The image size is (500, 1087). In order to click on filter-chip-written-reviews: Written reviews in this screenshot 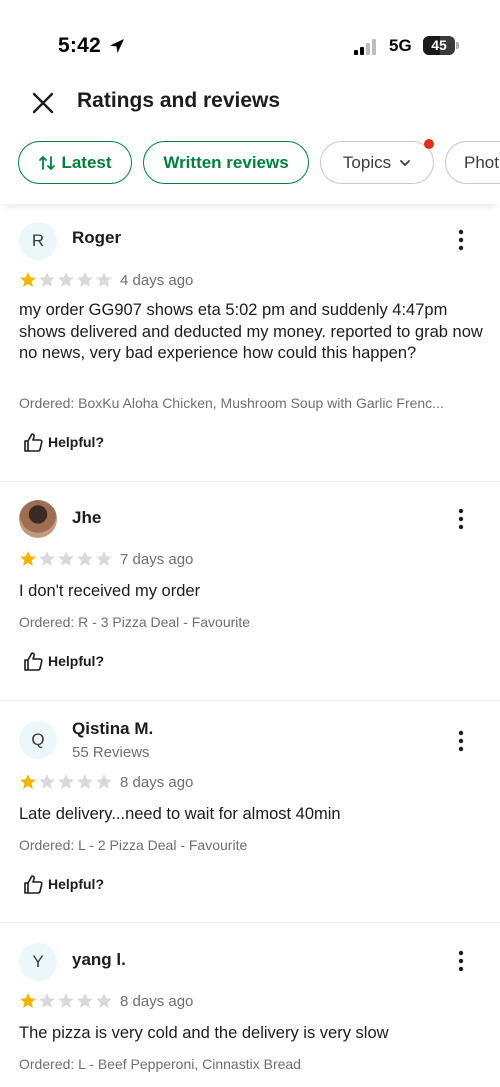, I will do `click(226, 162)`.